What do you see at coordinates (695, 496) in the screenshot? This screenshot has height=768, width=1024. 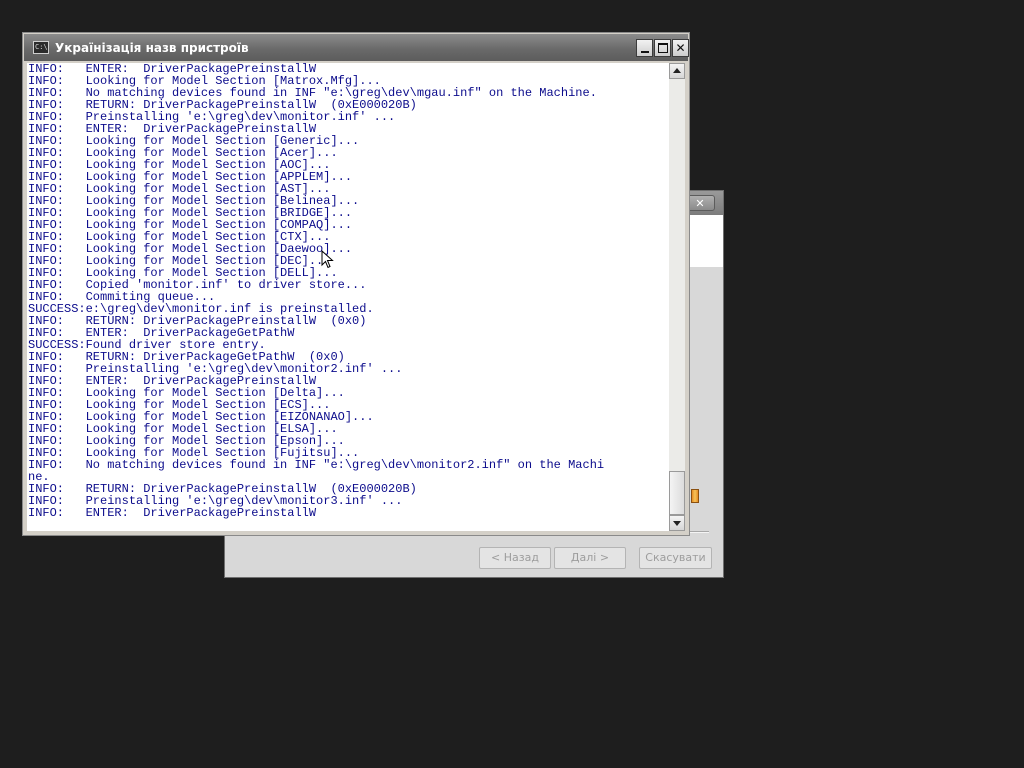 I see `progress-icon` at bounding box center [695, 496].